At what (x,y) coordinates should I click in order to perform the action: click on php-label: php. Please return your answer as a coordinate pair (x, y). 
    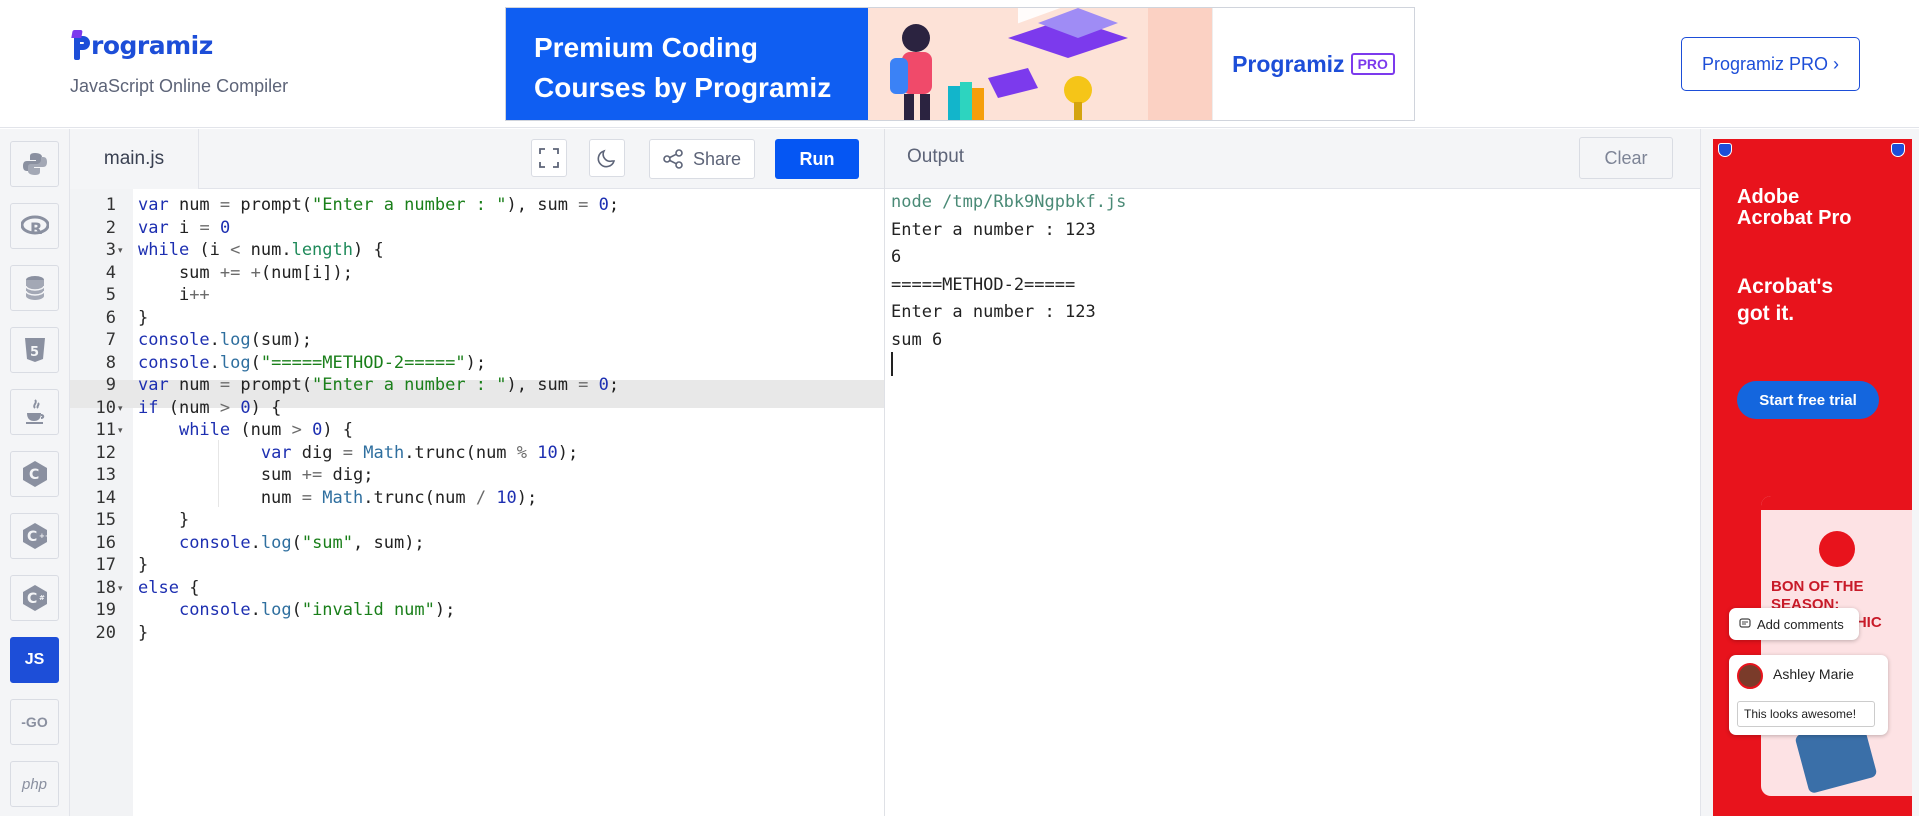
    Looking at the image, I should click on (34, 784).